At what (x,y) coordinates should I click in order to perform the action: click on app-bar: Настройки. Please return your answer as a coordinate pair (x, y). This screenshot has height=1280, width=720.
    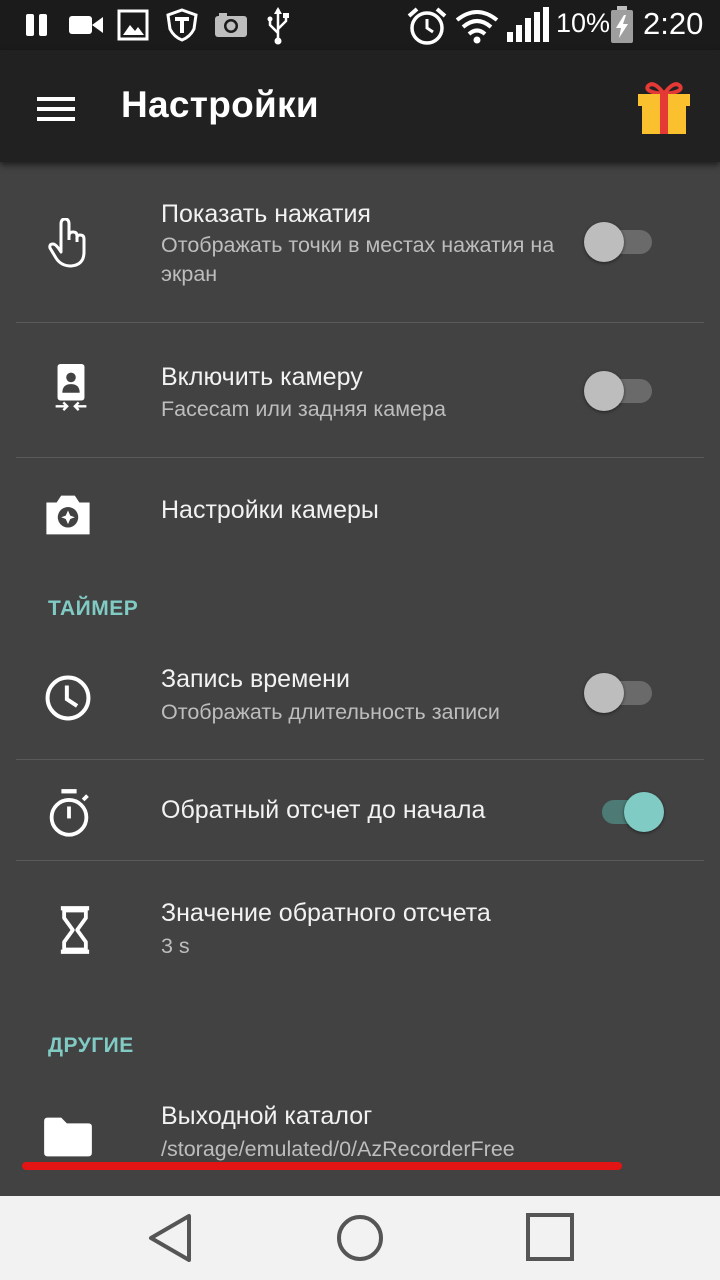
    Looking at the image, I should click on (360, 106).